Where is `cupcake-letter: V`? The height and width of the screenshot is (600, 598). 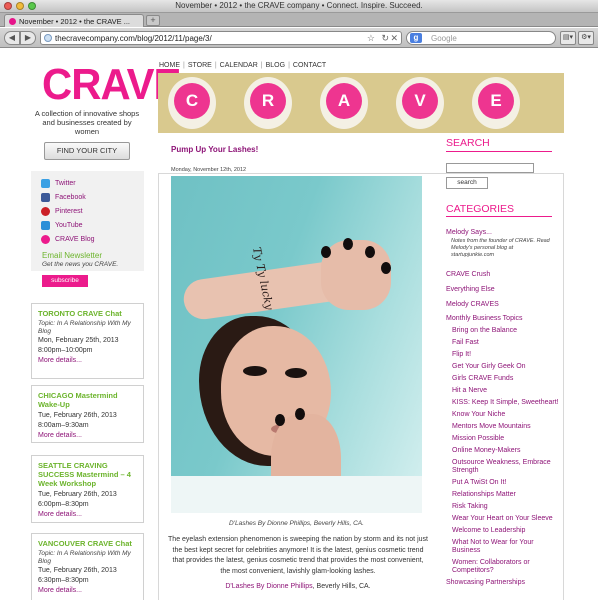 cupcake-letter: V is located at coordinates (420, 101).